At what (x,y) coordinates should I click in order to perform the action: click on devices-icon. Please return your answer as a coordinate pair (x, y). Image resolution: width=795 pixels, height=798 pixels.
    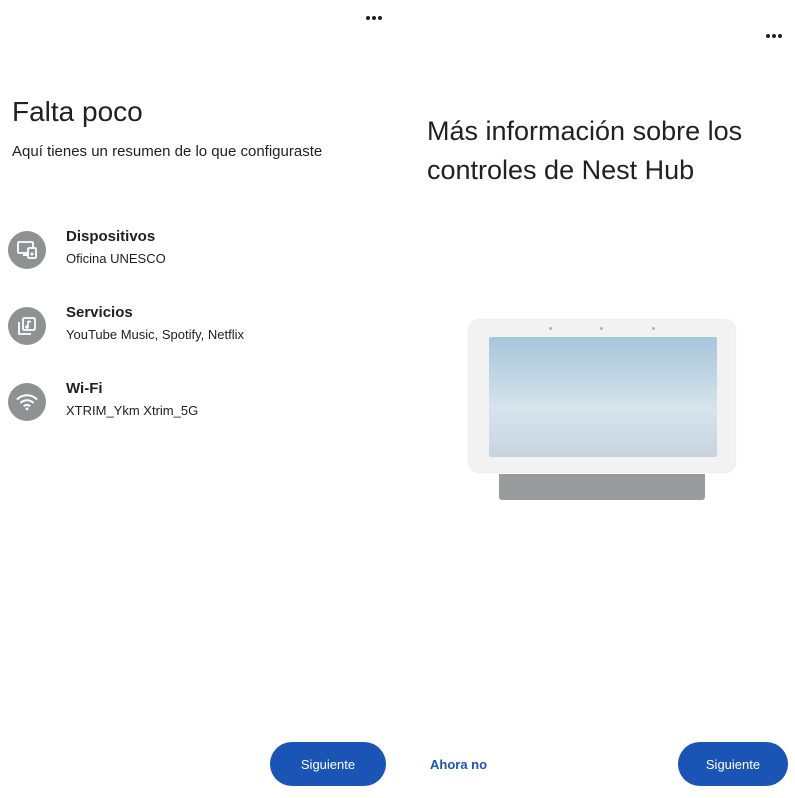
    Looking at the image, I should click on (27, 250).